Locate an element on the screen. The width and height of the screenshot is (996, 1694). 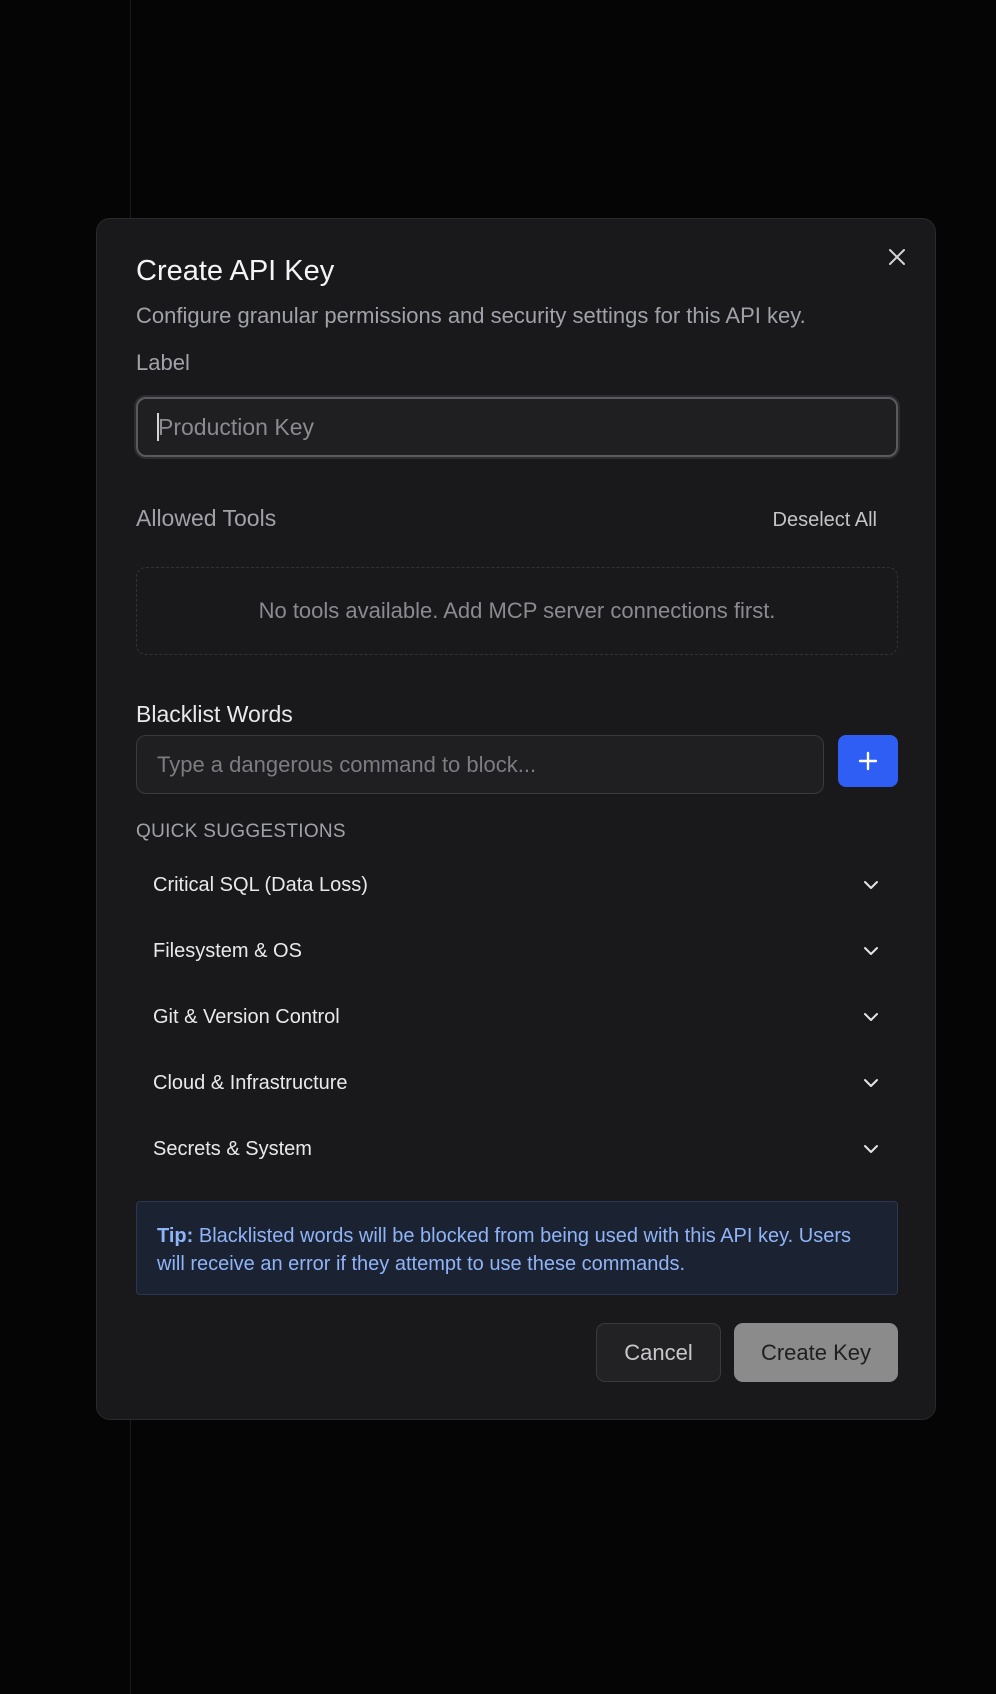
suggestion-category-label: Secrets & System is located at coordinates (232, 1148).